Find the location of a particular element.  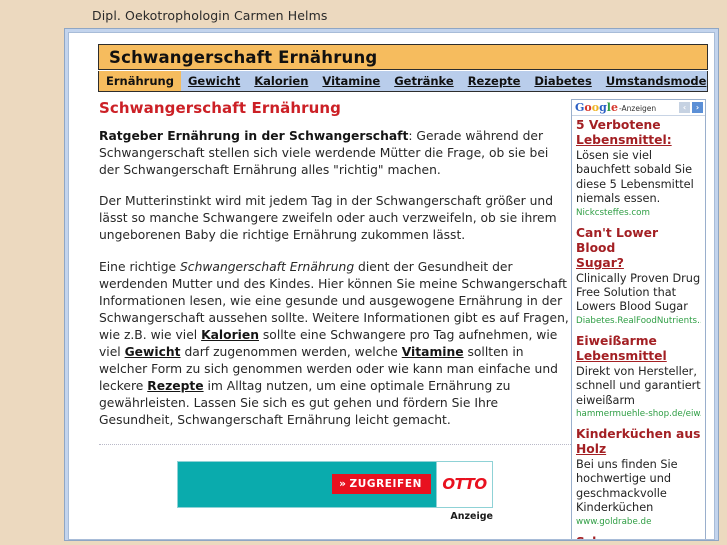

google-ads-header: Google-Anzeigen ‹ › is located at coordinates (638, 108).